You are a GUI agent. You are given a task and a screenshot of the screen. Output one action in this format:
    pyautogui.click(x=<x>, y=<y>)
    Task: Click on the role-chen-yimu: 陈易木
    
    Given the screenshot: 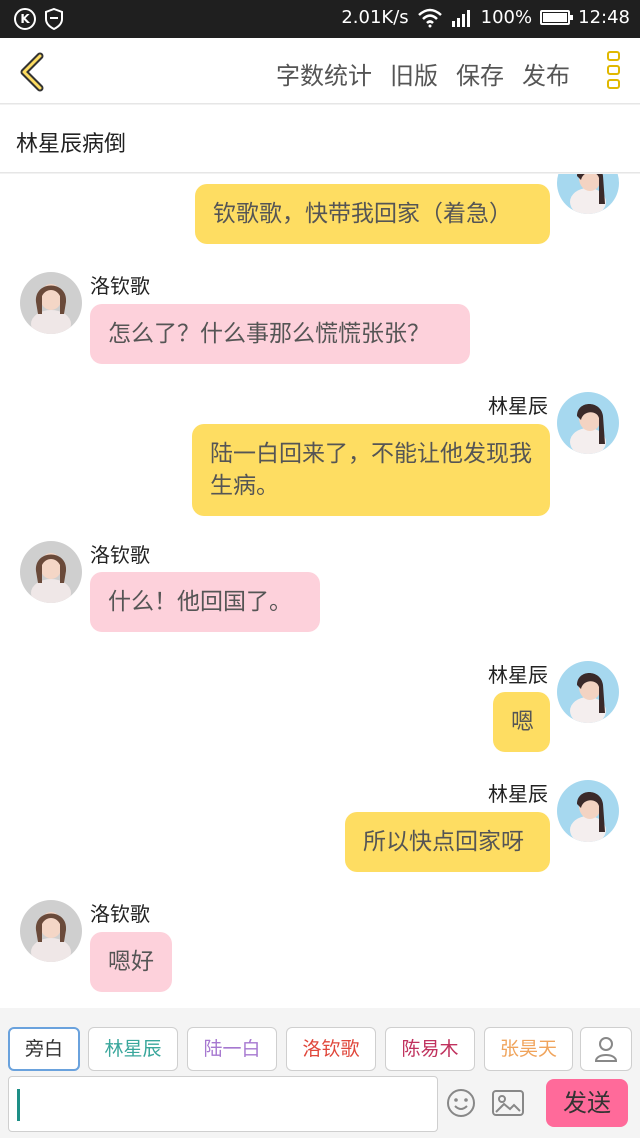 What is the action you would take?
    pyautogui.click(x=430, y=1049)
    